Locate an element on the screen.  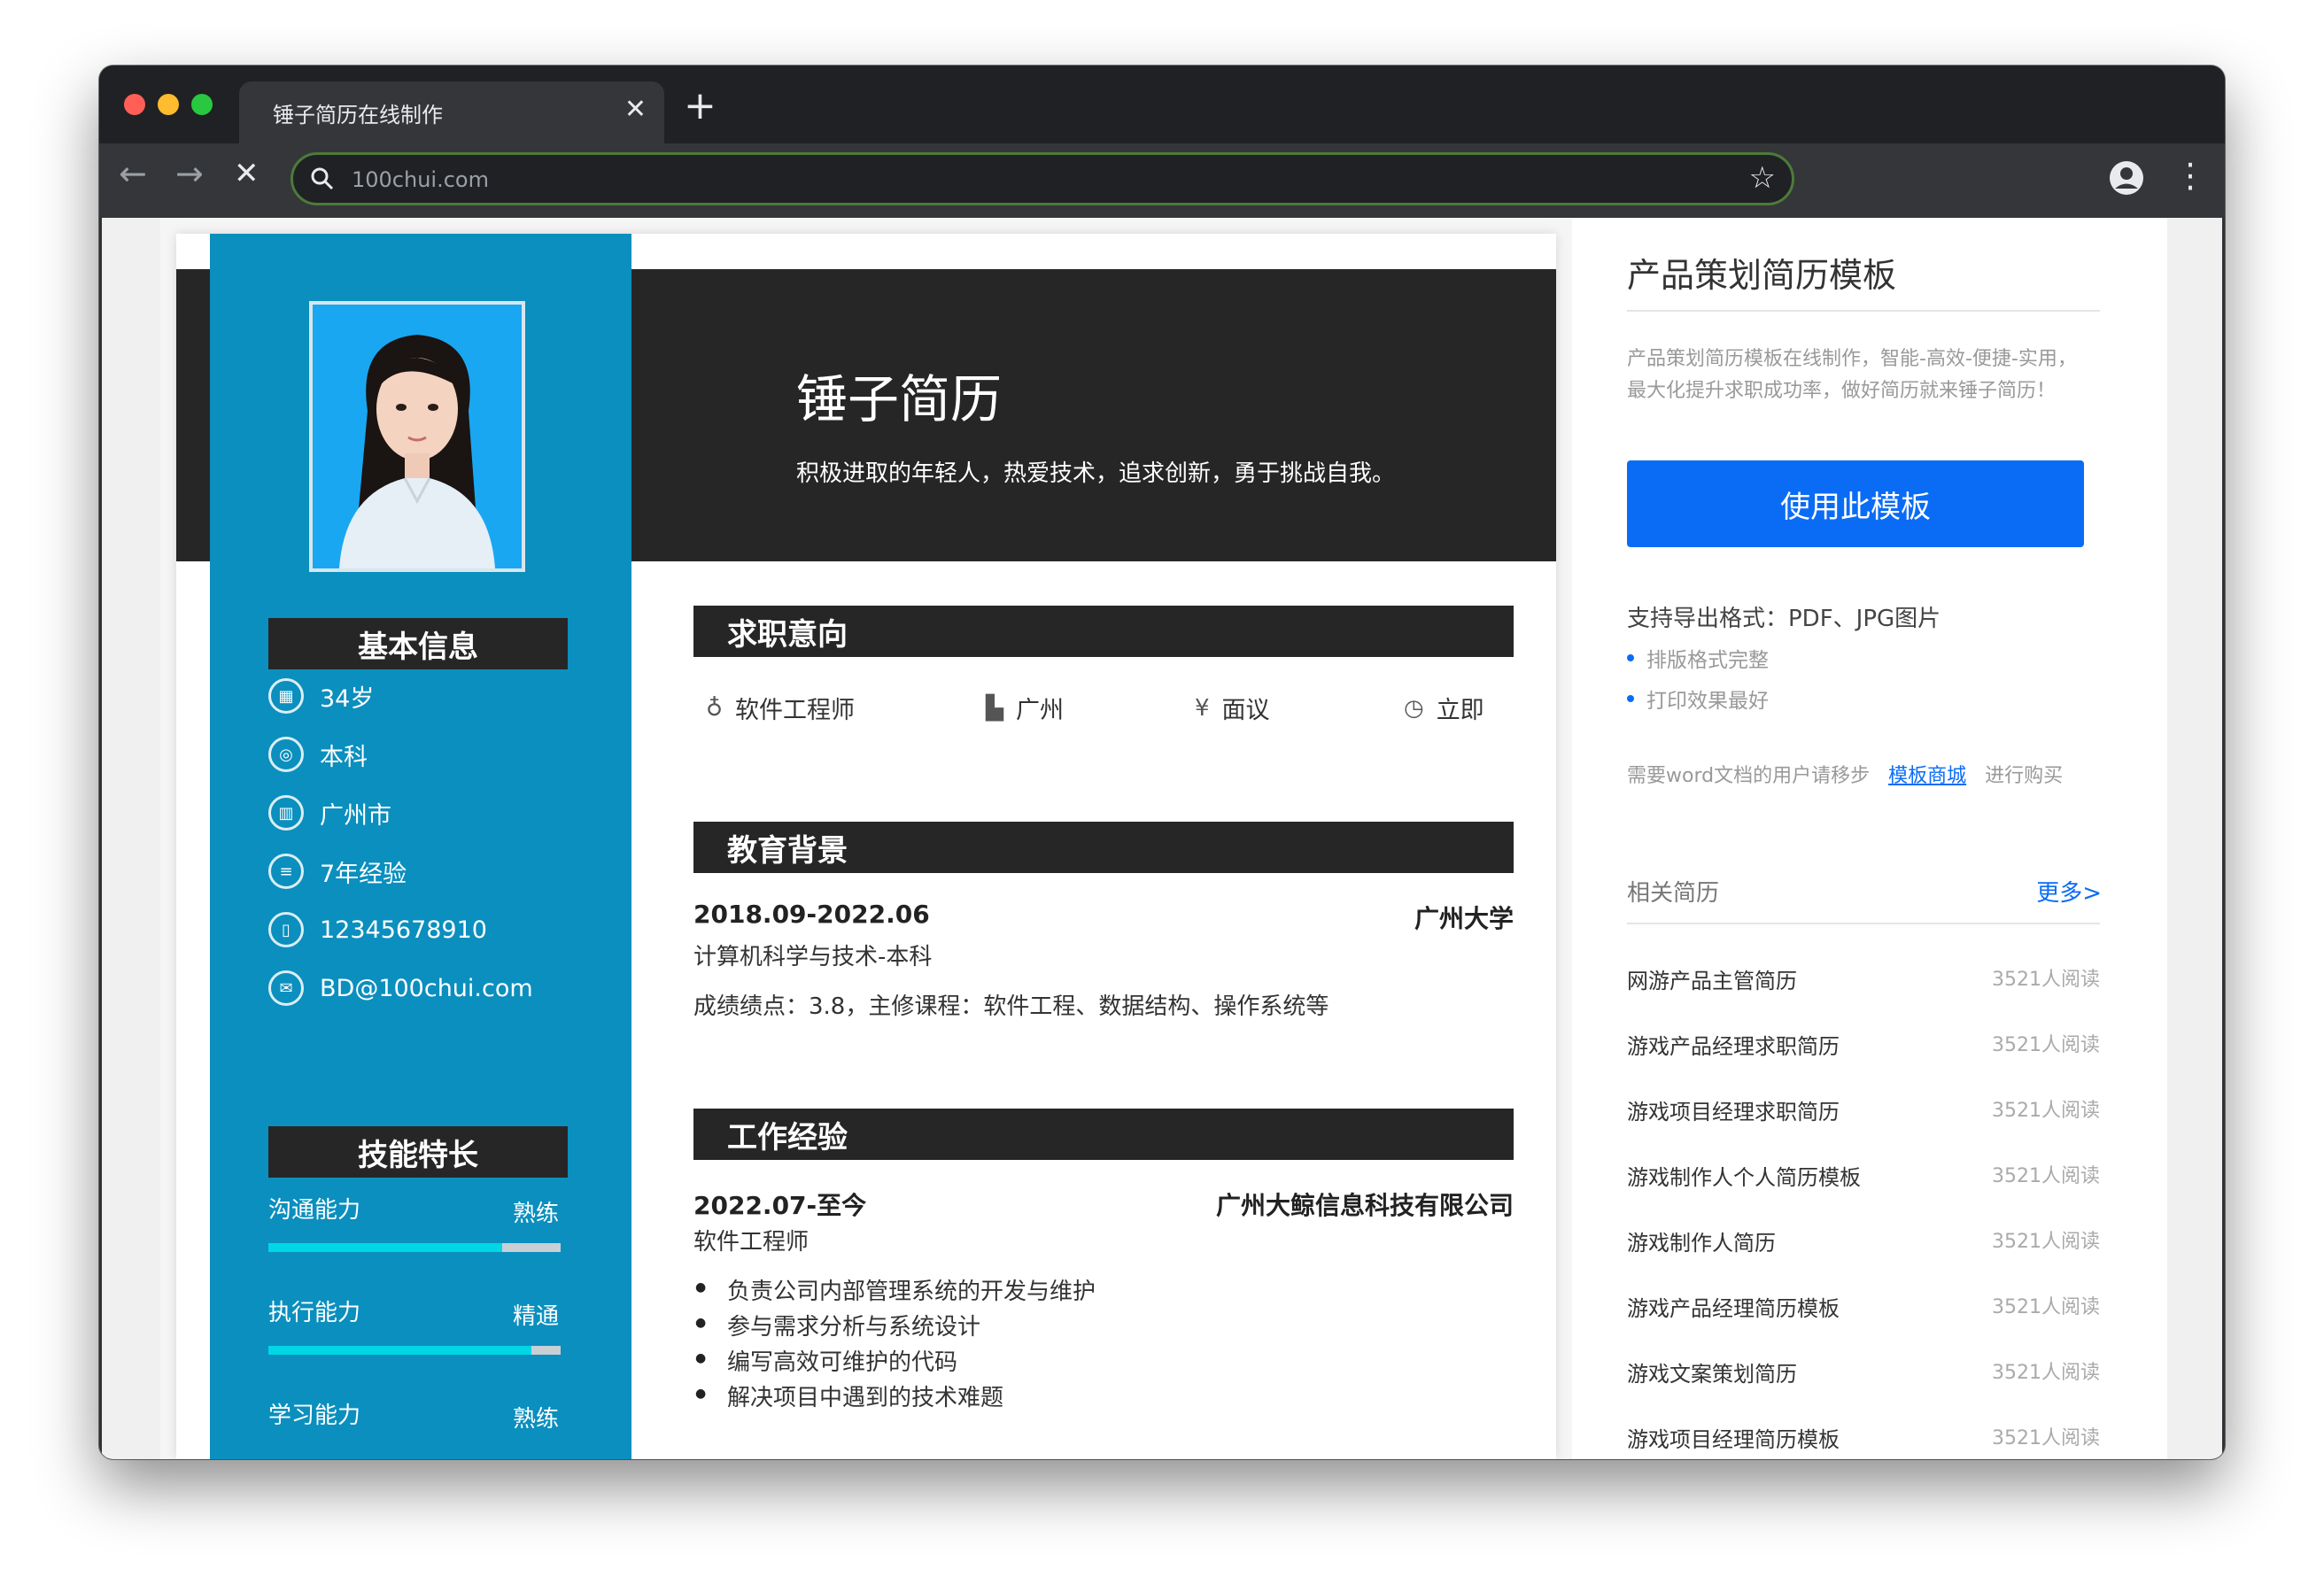
info-phone: ▯ 12345678910 is located at coordinates (377, 929).